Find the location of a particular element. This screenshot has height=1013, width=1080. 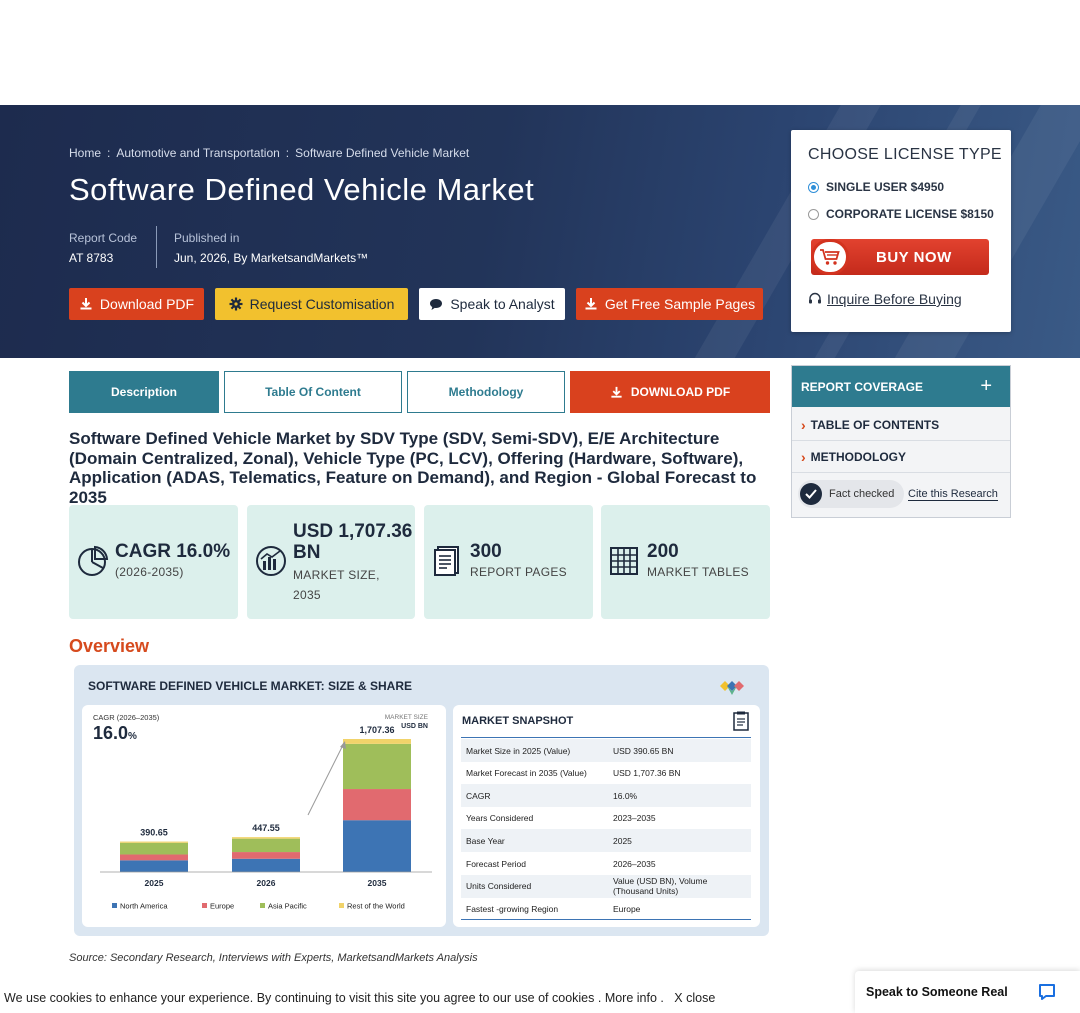

buy-now-button: BUY NOW is located at coordinates (900, 257).